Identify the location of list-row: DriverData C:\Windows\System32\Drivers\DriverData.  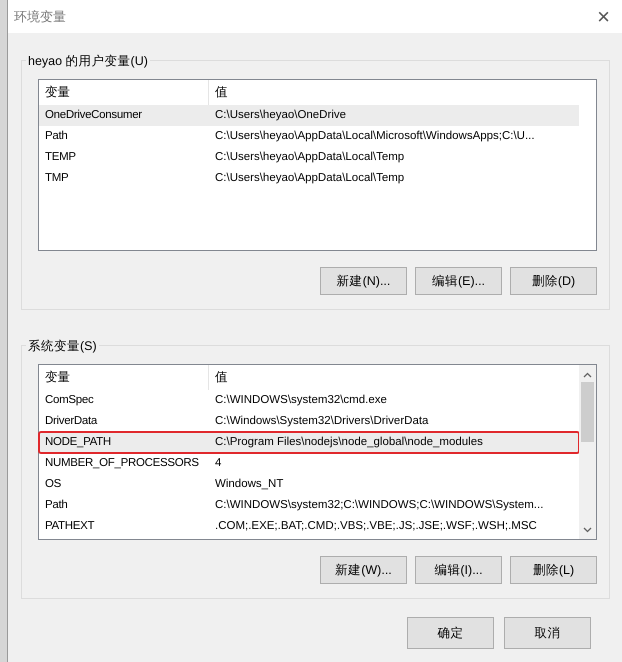
(309, 421).